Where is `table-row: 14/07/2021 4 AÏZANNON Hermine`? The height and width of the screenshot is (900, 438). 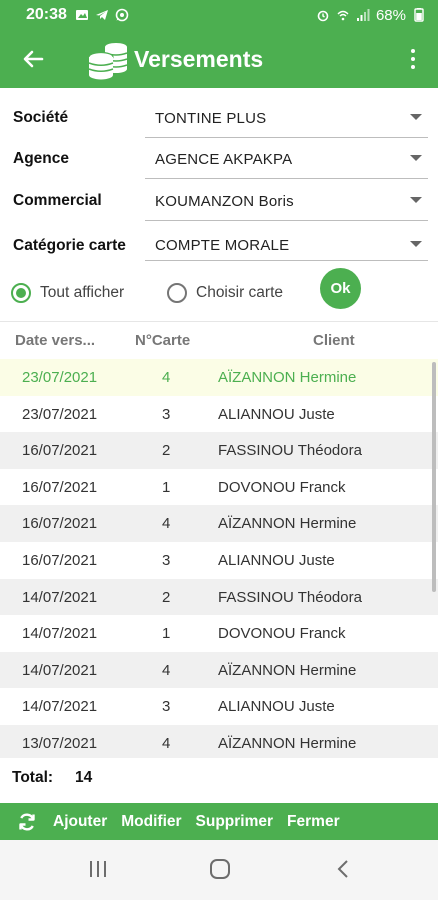
table-row: 14/07/2021 4 AÏZANNON Hermine is located at coordinates (219, 670).